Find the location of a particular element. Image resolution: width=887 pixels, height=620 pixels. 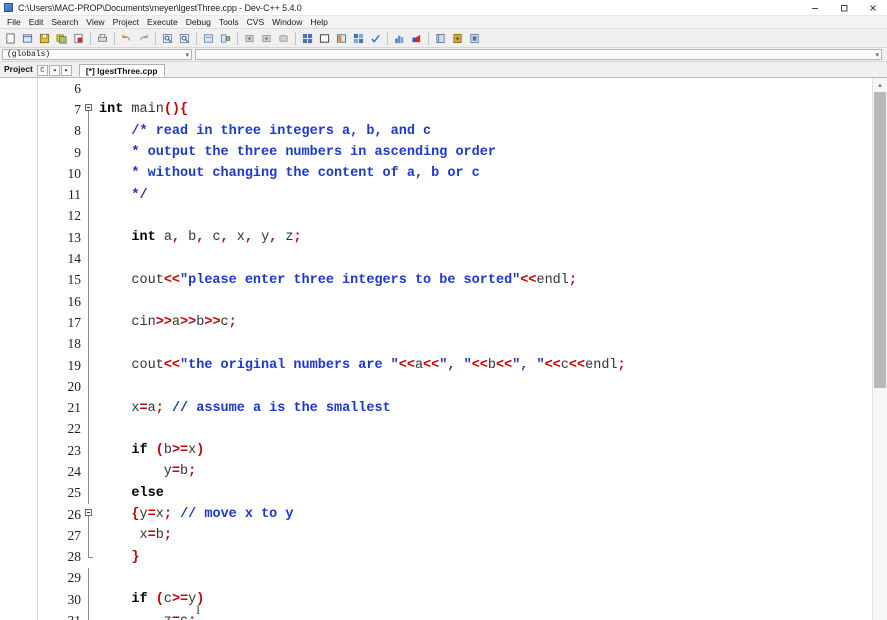

scroll-up-button: ▴ is located at coordinates (880, 85).